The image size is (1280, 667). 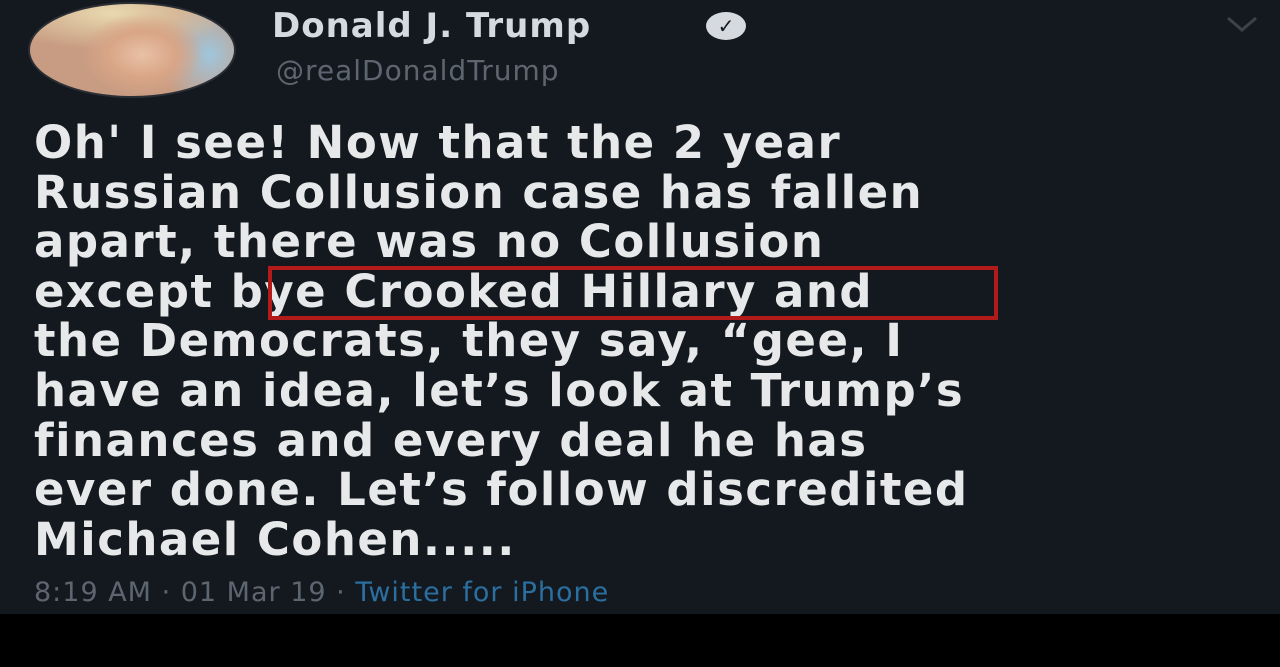 I want to click on tweet-meta: 8:19 AM · 01 Mar 19 · Twitter for iPhone, so click(x=321, y=593).